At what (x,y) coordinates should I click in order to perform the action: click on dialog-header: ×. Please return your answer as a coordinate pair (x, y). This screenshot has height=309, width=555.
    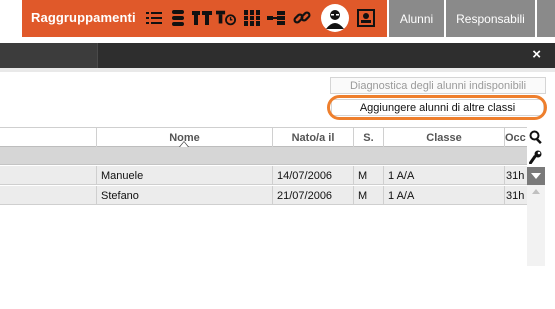
    Looking at the image, I should click on (277, 55).